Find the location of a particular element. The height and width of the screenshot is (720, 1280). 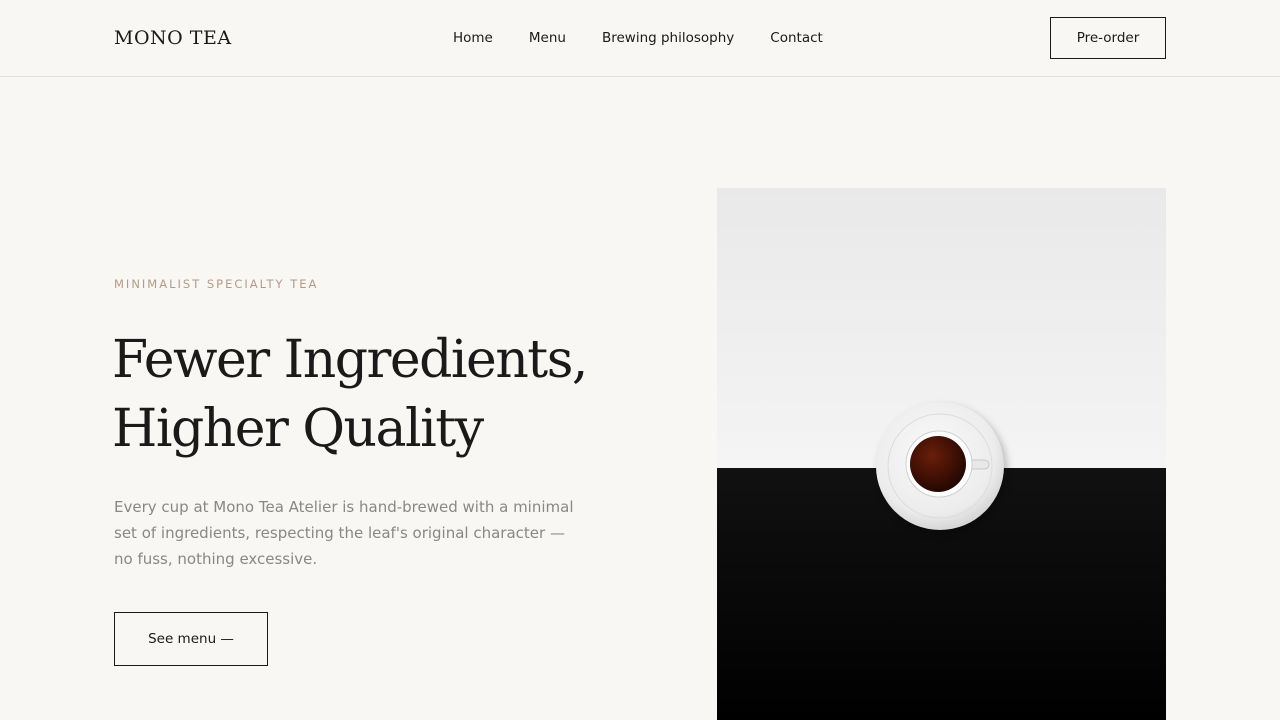

brand-logo: MONO TEA is located at coordinates (173, 38).